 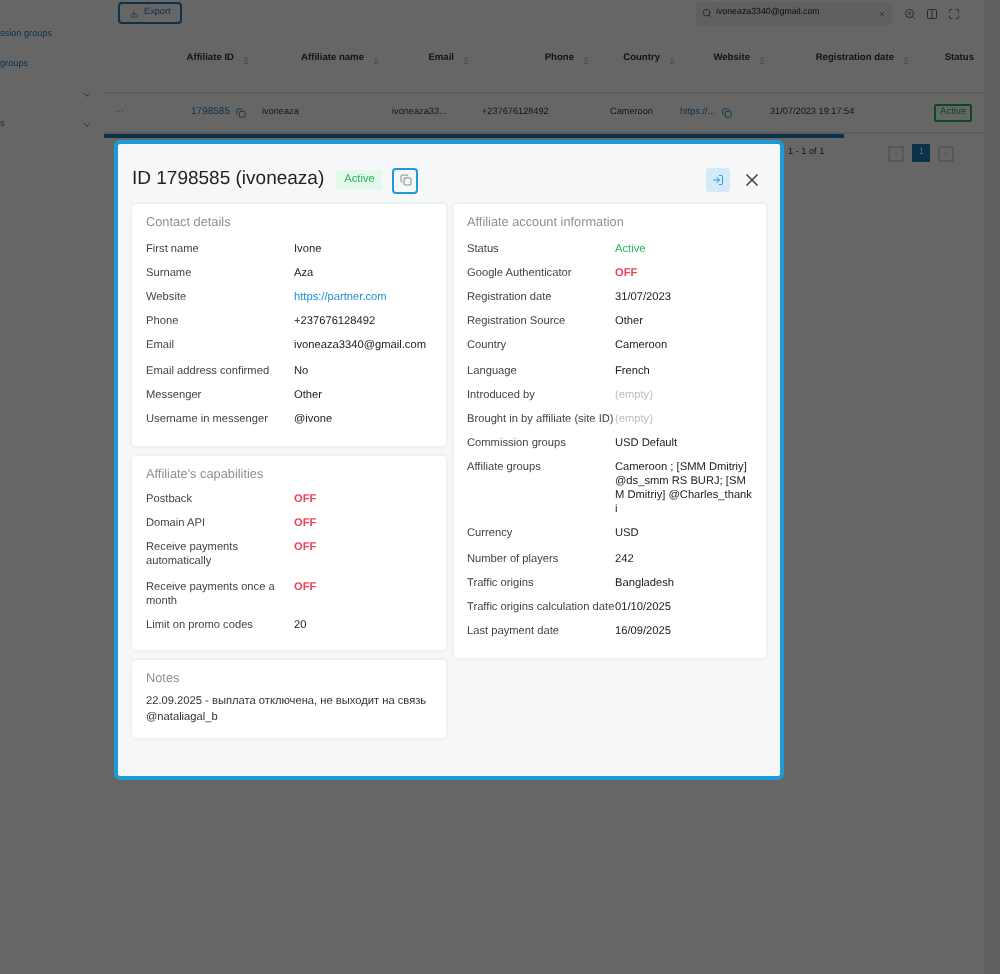 I want to click on close-button, so click(x=752, y=180).